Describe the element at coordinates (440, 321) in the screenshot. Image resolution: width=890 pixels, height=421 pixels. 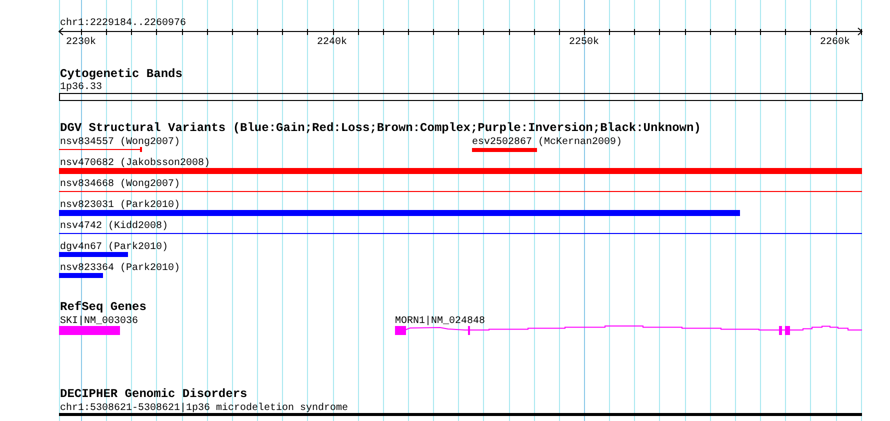
I see `feature-label: MORN1|NM_024848` at that location.